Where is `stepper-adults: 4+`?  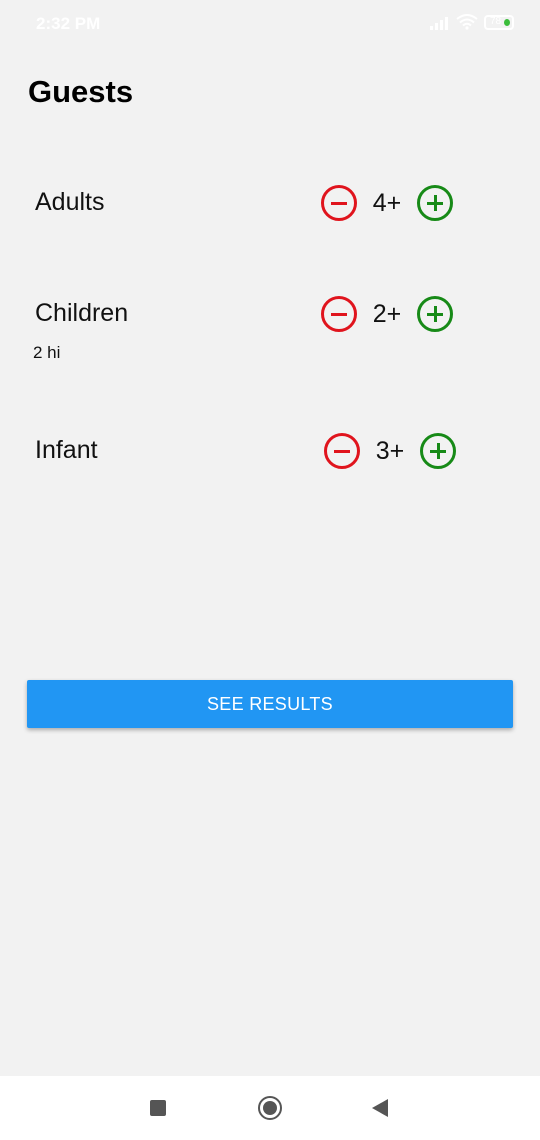
stepper-adults: 4+ is located at coordinates (387, 203).